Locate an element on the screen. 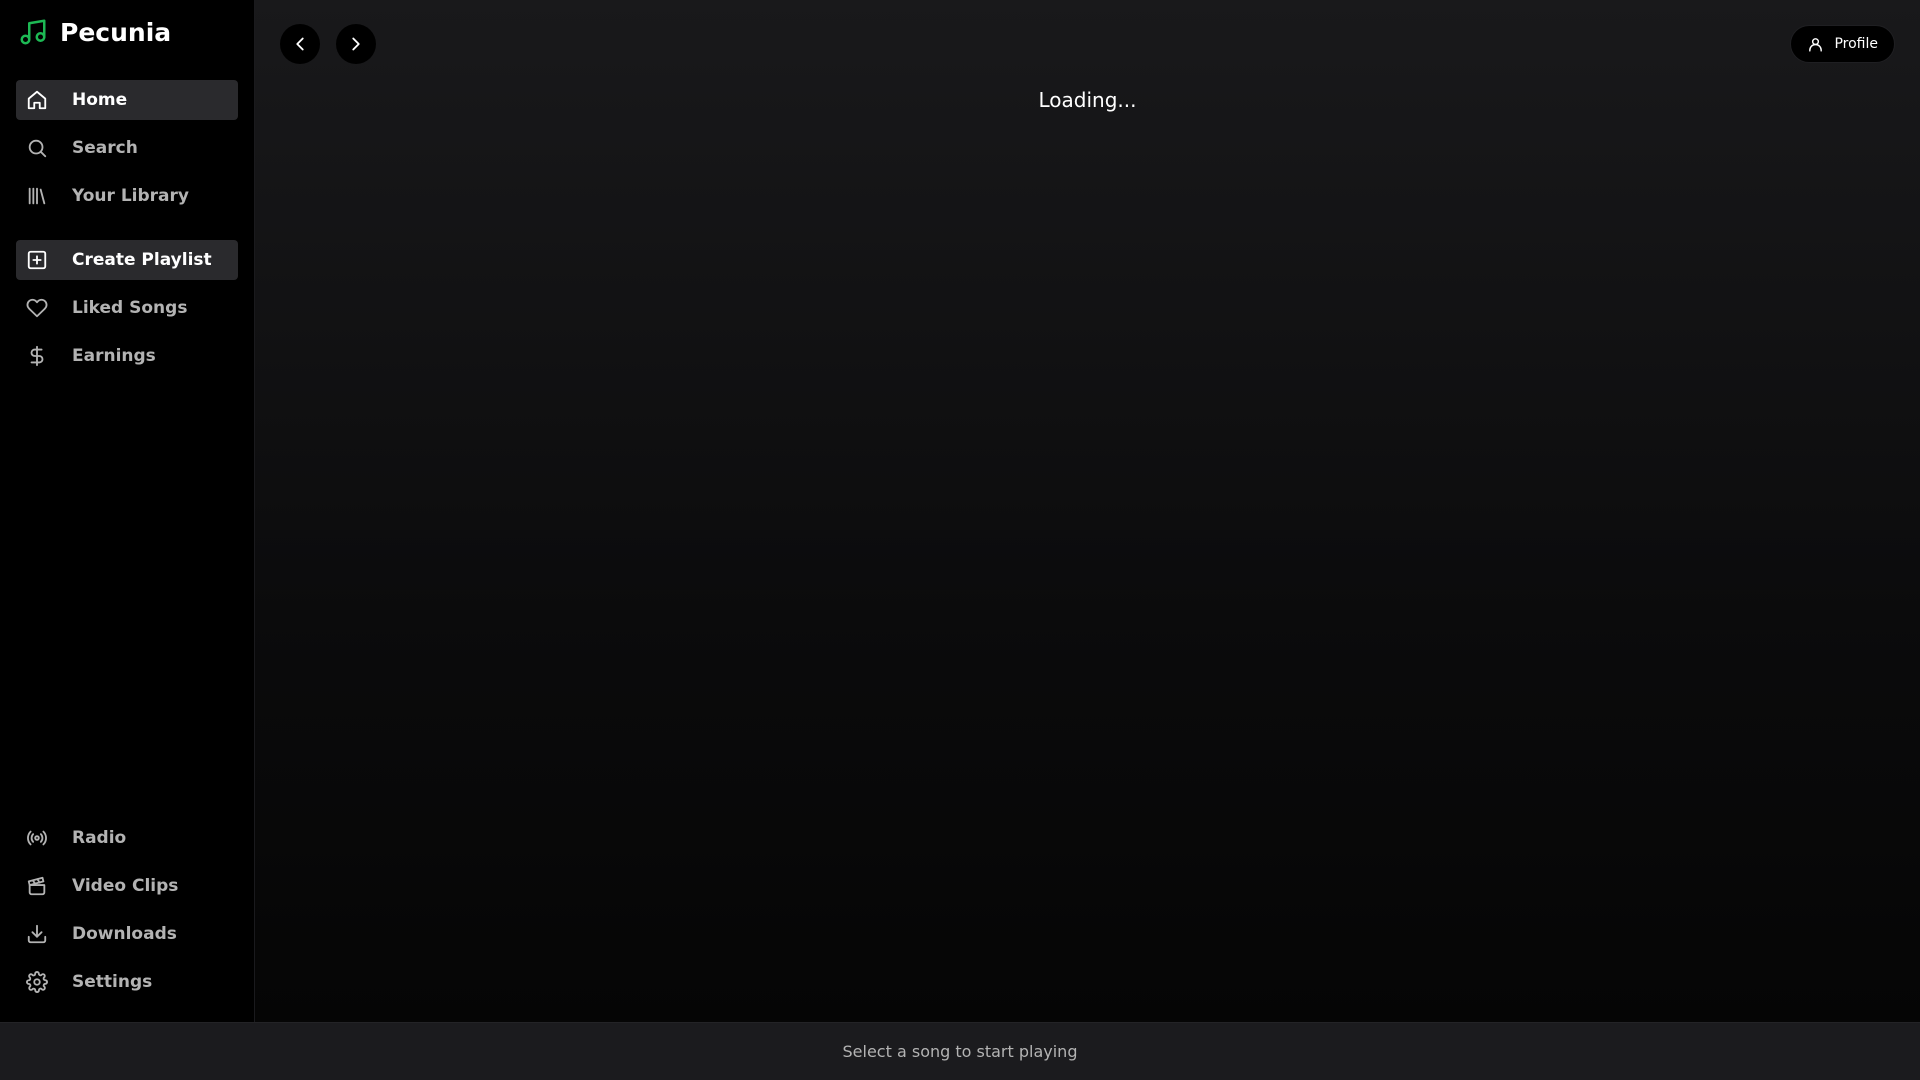 The image size is (1920, 1080). sidebar-item-radio: Radio is located at coordinates (127, 838).